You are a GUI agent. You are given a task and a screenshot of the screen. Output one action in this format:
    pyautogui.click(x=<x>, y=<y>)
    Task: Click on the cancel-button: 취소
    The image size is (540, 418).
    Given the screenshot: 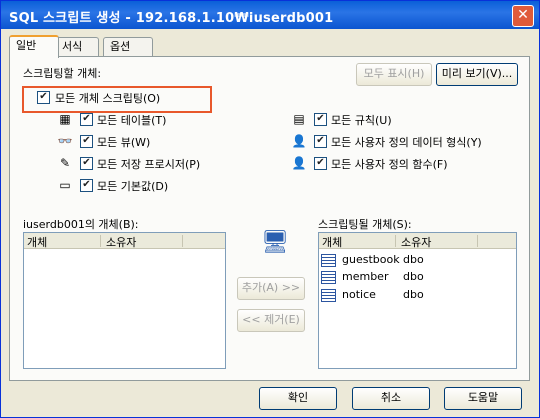 What is the action you would take?
    pyautogui.click(x=391, y=398)
    